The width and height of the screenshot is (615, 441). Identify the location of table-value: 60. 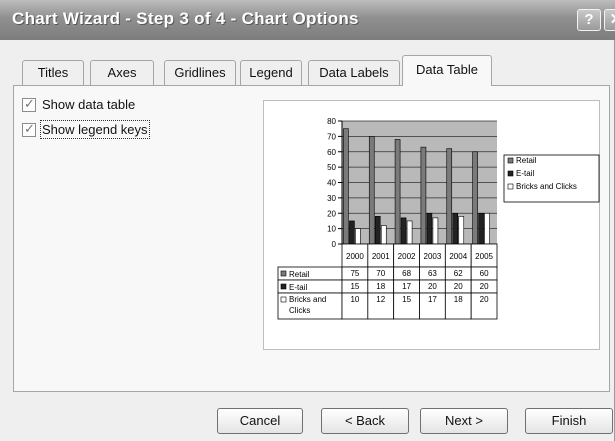
(484, 273).